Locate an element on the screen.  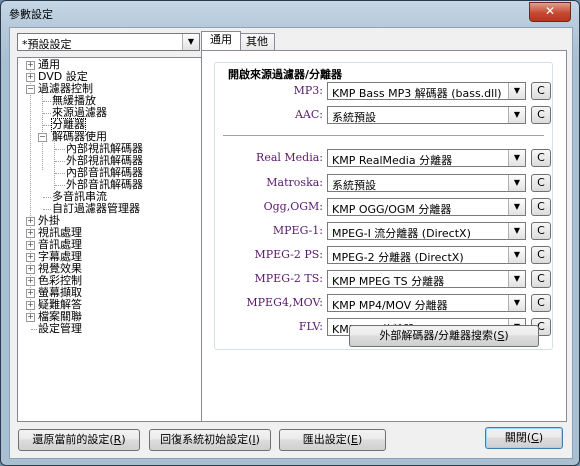
close-hotkey: C is located at coordinates (535, 437).